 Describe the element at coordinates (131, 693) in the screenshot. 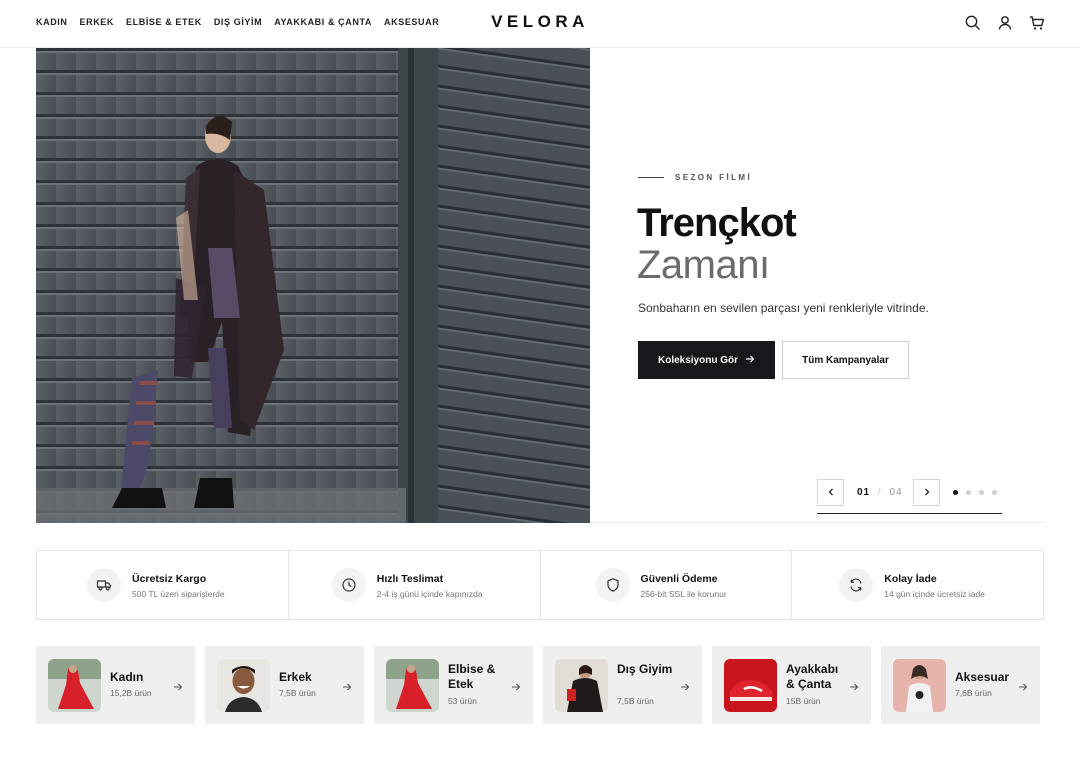

I see `category-count: 15,2B ürün` at that location.